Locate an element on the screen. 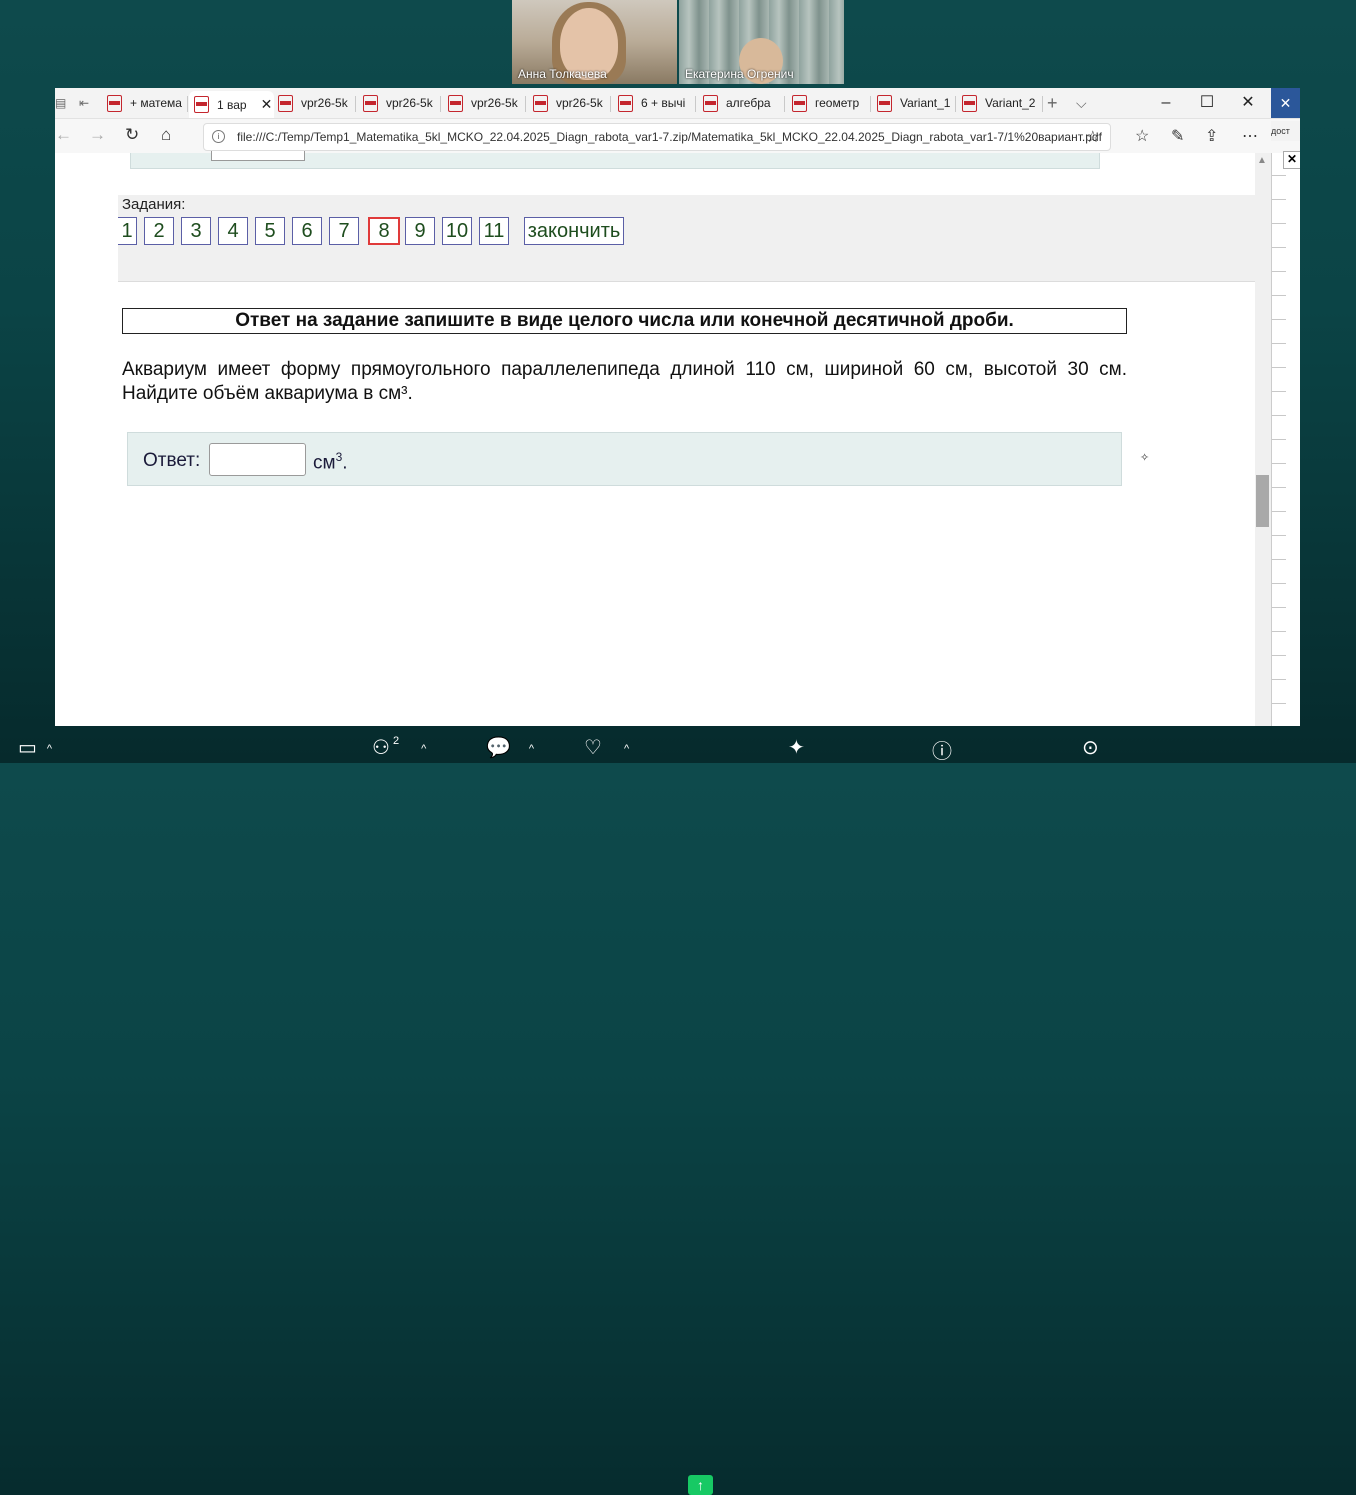 The width and height of the screenshot is (1356, 1495). task-button-5: 5 is located at coordinates (270, 231).